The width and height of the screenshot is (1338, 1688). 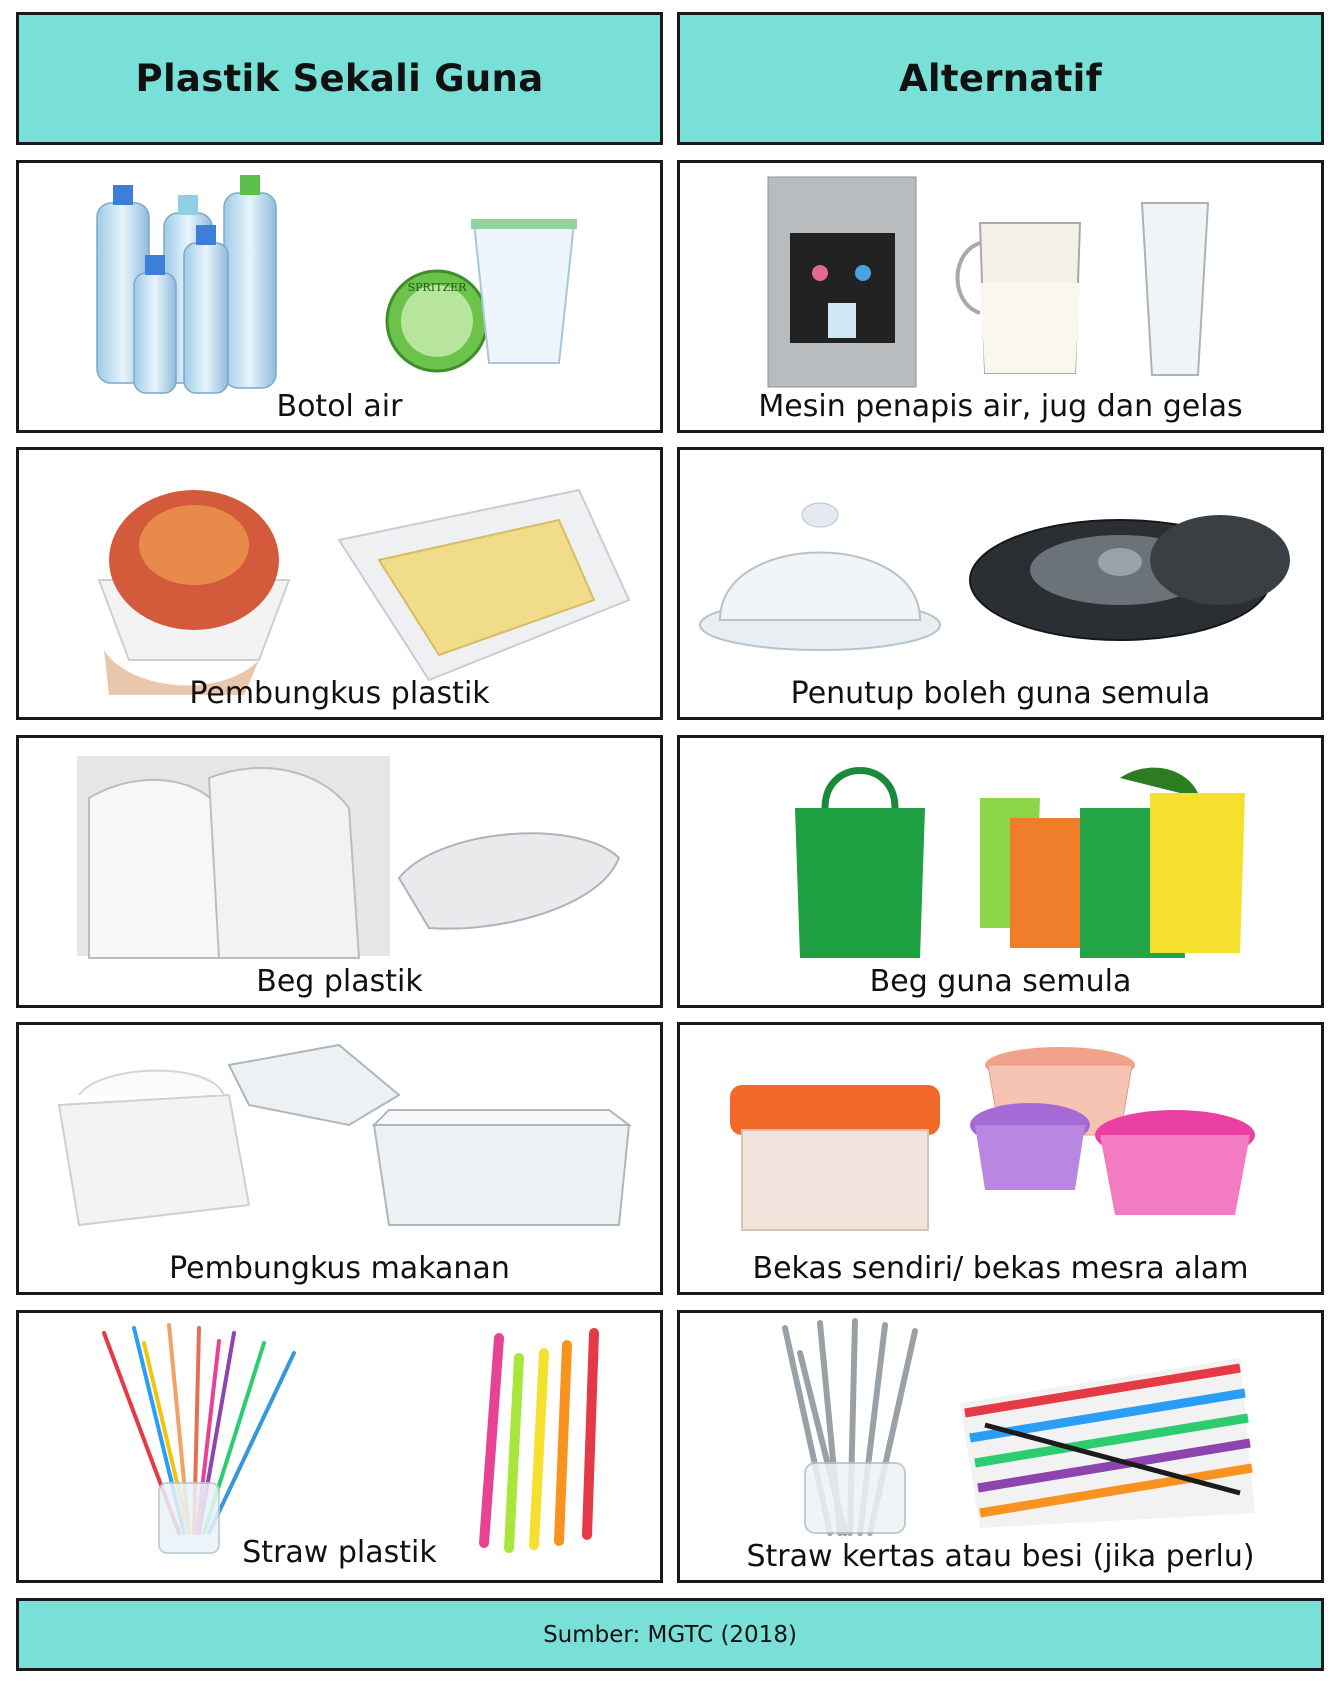 What do you see at coordinates (1000, 871) in the screenshot?
I see `card-reusable-bag: Beg guna semula` at bounding box center [1000, 871].